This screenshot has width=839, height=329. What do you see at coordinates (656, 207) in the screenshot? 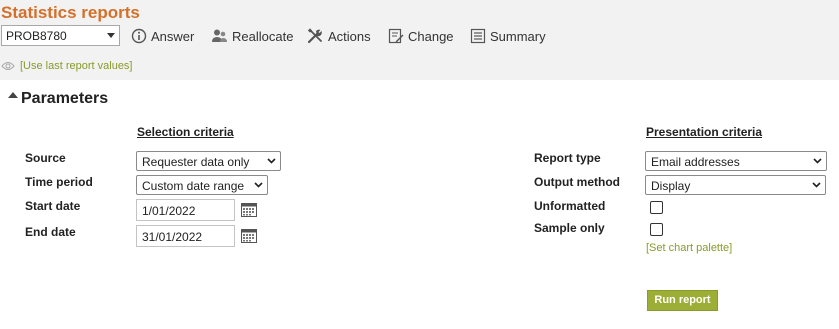
I see `unformatted-checkbox` at bounding box center [656, 207].